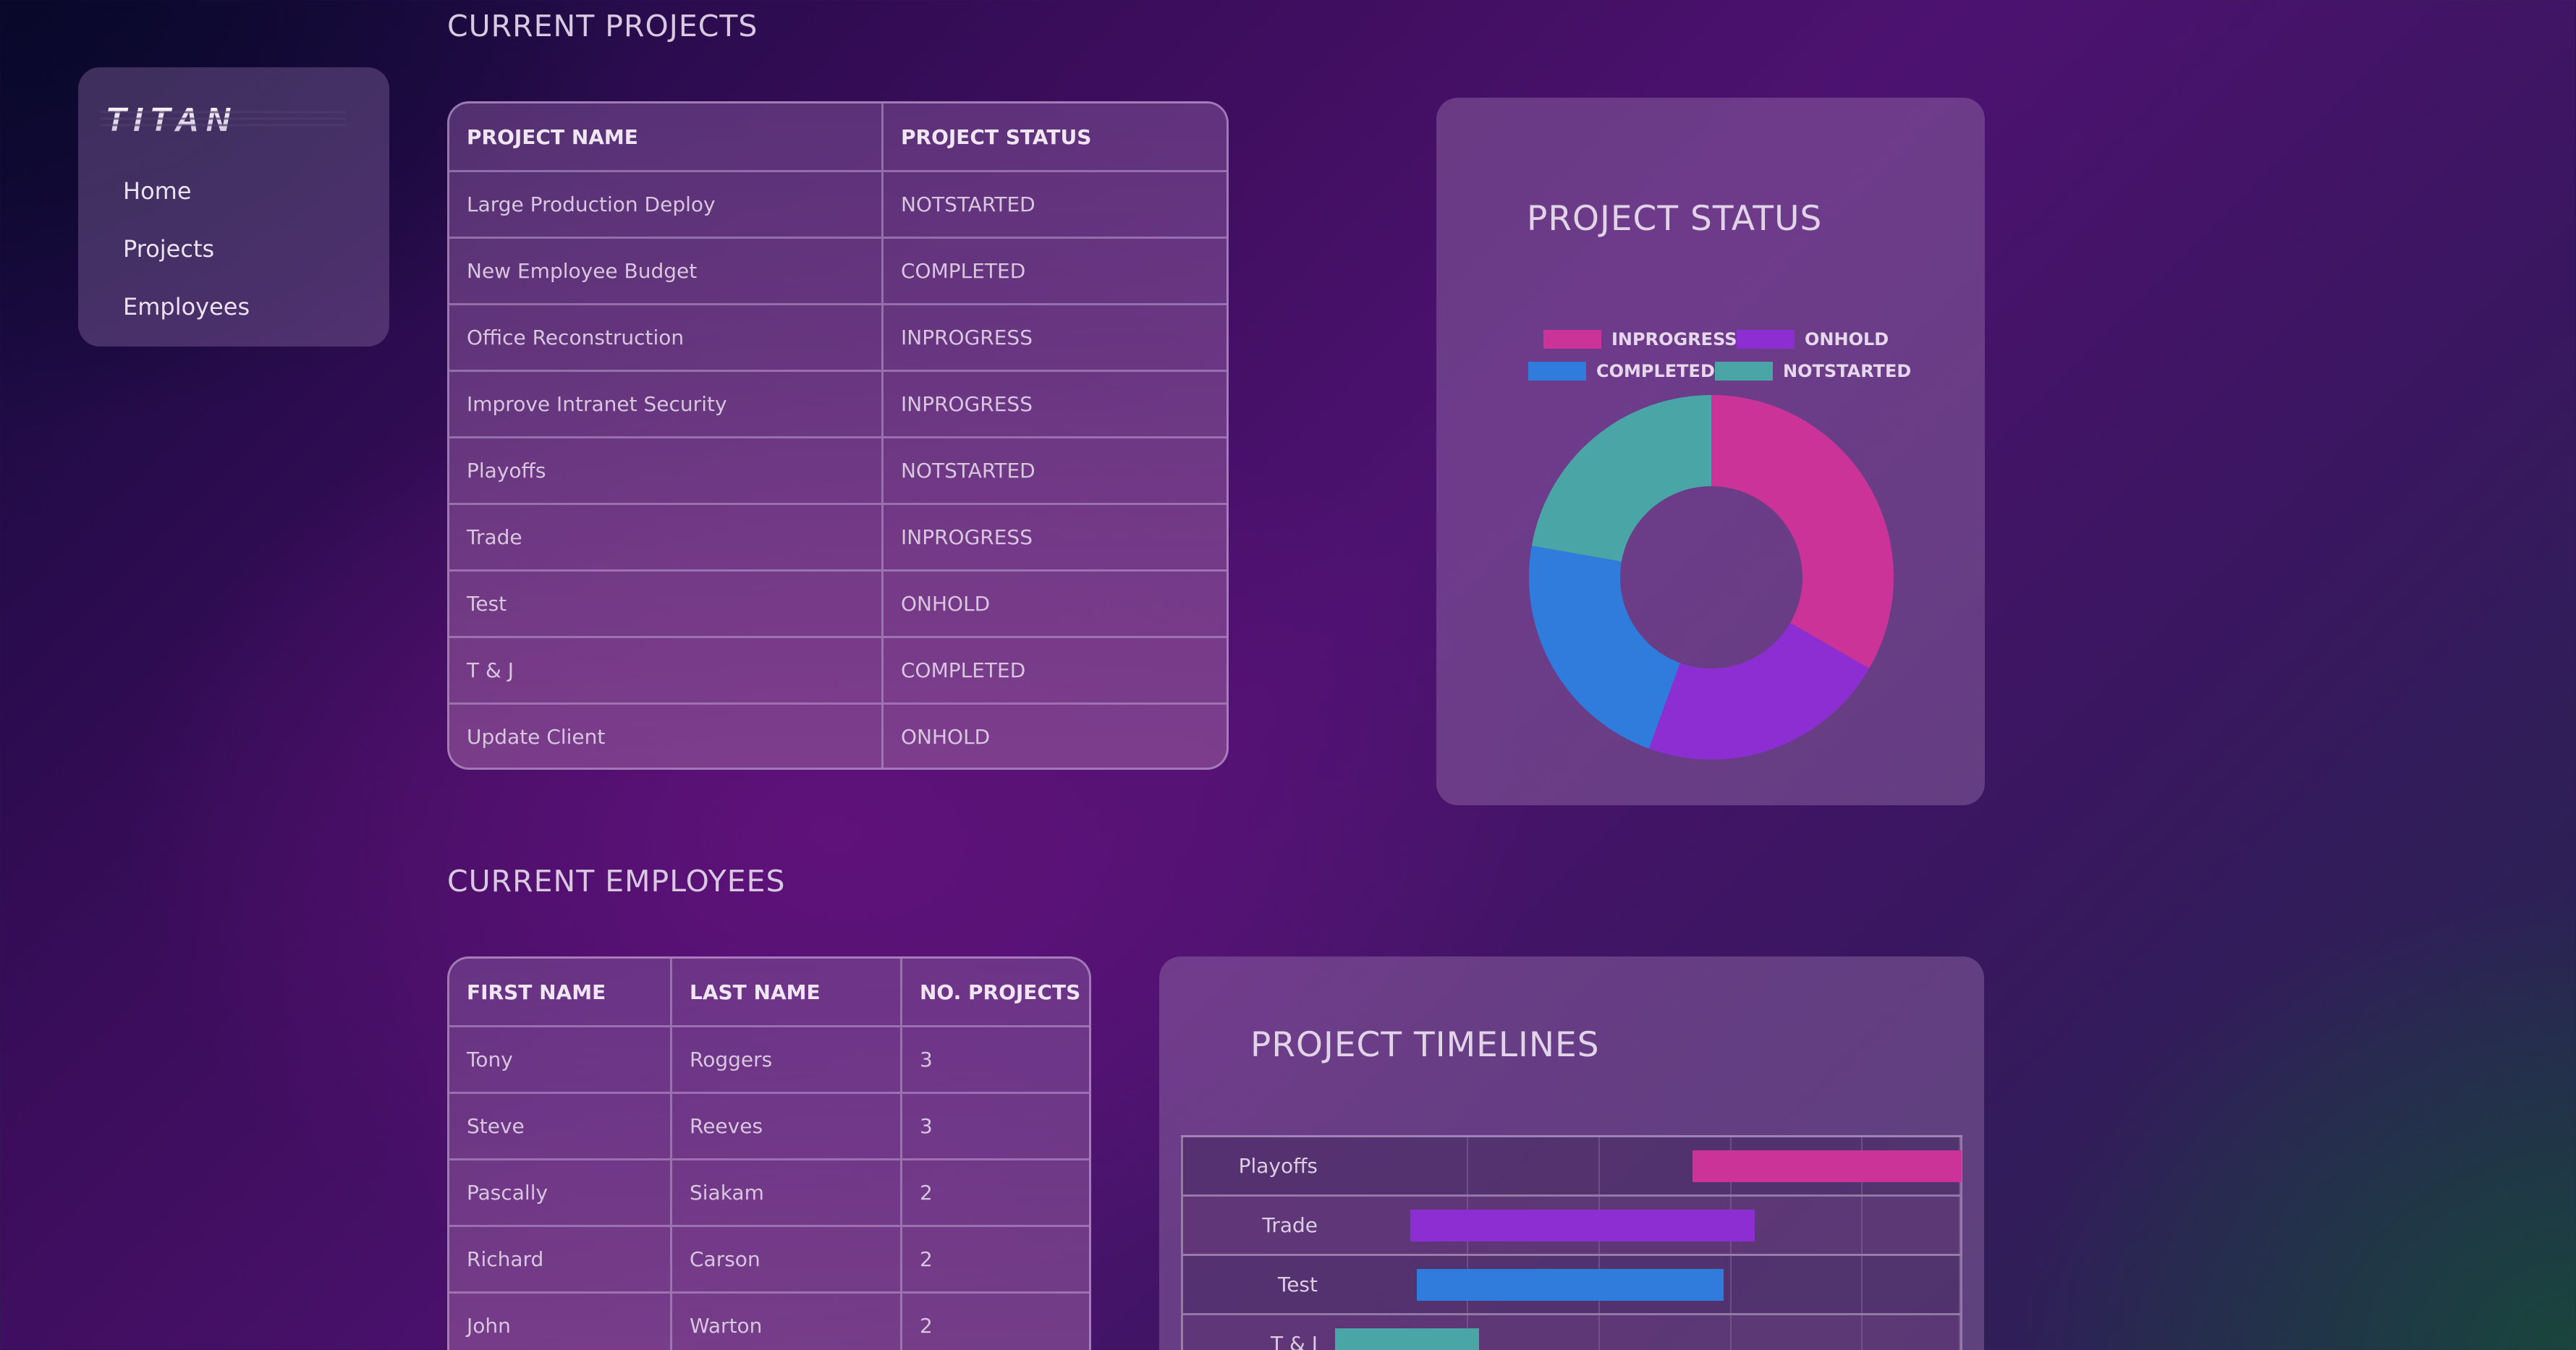 Image resolution: width=2576 pixels, height=1350 pixels. What do you see at coordinates (1294, 1341) in the screenshot?
I see `timeline-label: T & J` at bounding box center [1294, 1341].